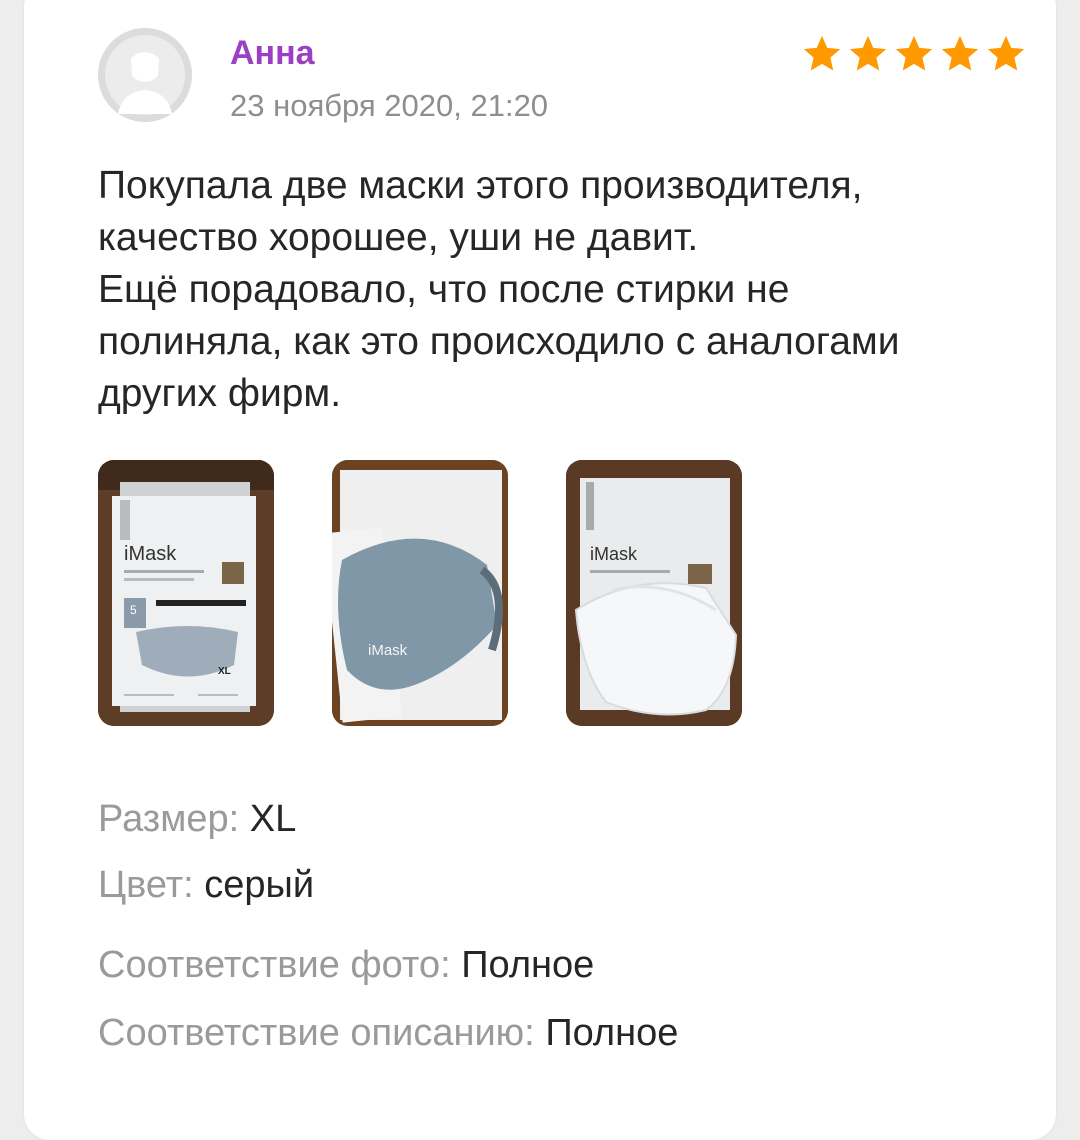 This screenshot has height=1140, width=1080. I want to click on svg-text: XL, so click(224, 671).